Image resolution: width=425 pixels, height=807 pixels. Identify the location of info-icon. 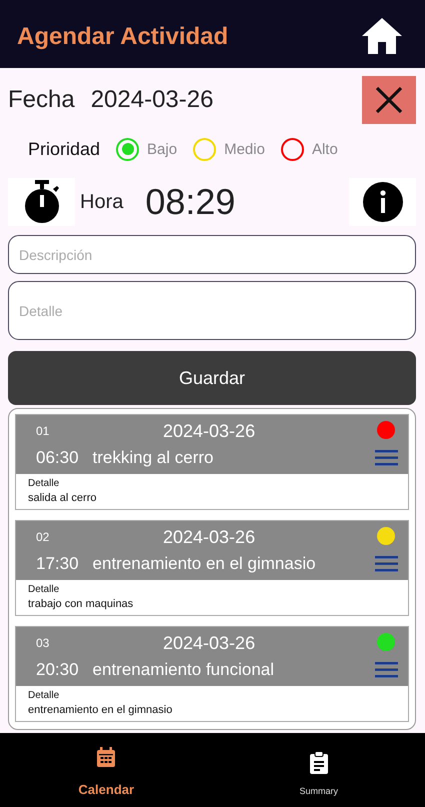
(382, 202).